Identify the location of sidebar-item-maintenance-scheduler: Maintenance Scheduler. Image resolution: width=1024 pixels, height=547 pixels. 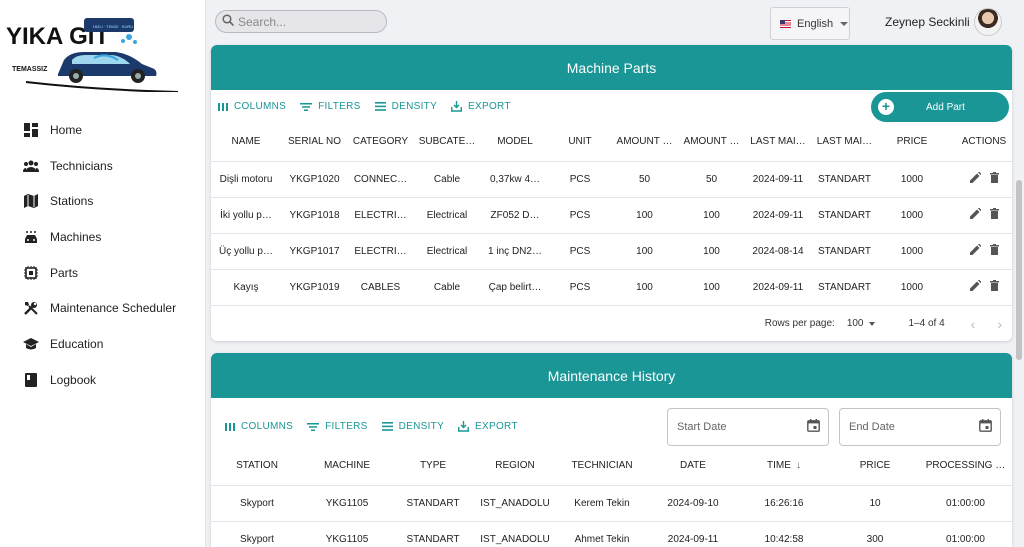
(103, 308).